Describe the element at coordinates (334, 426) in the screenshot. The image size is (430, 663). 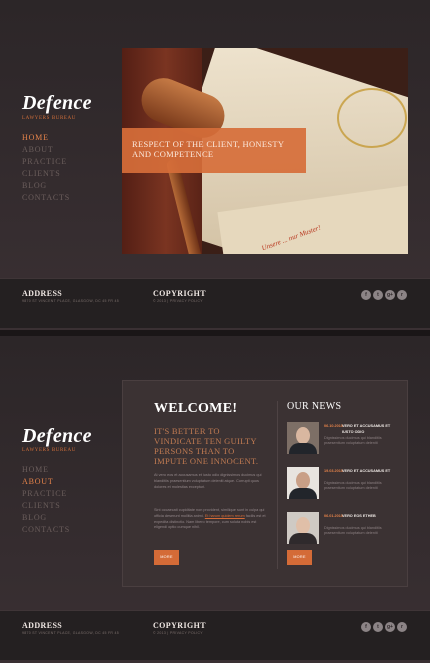
I see `news-date: 06.10.2015` at that location.